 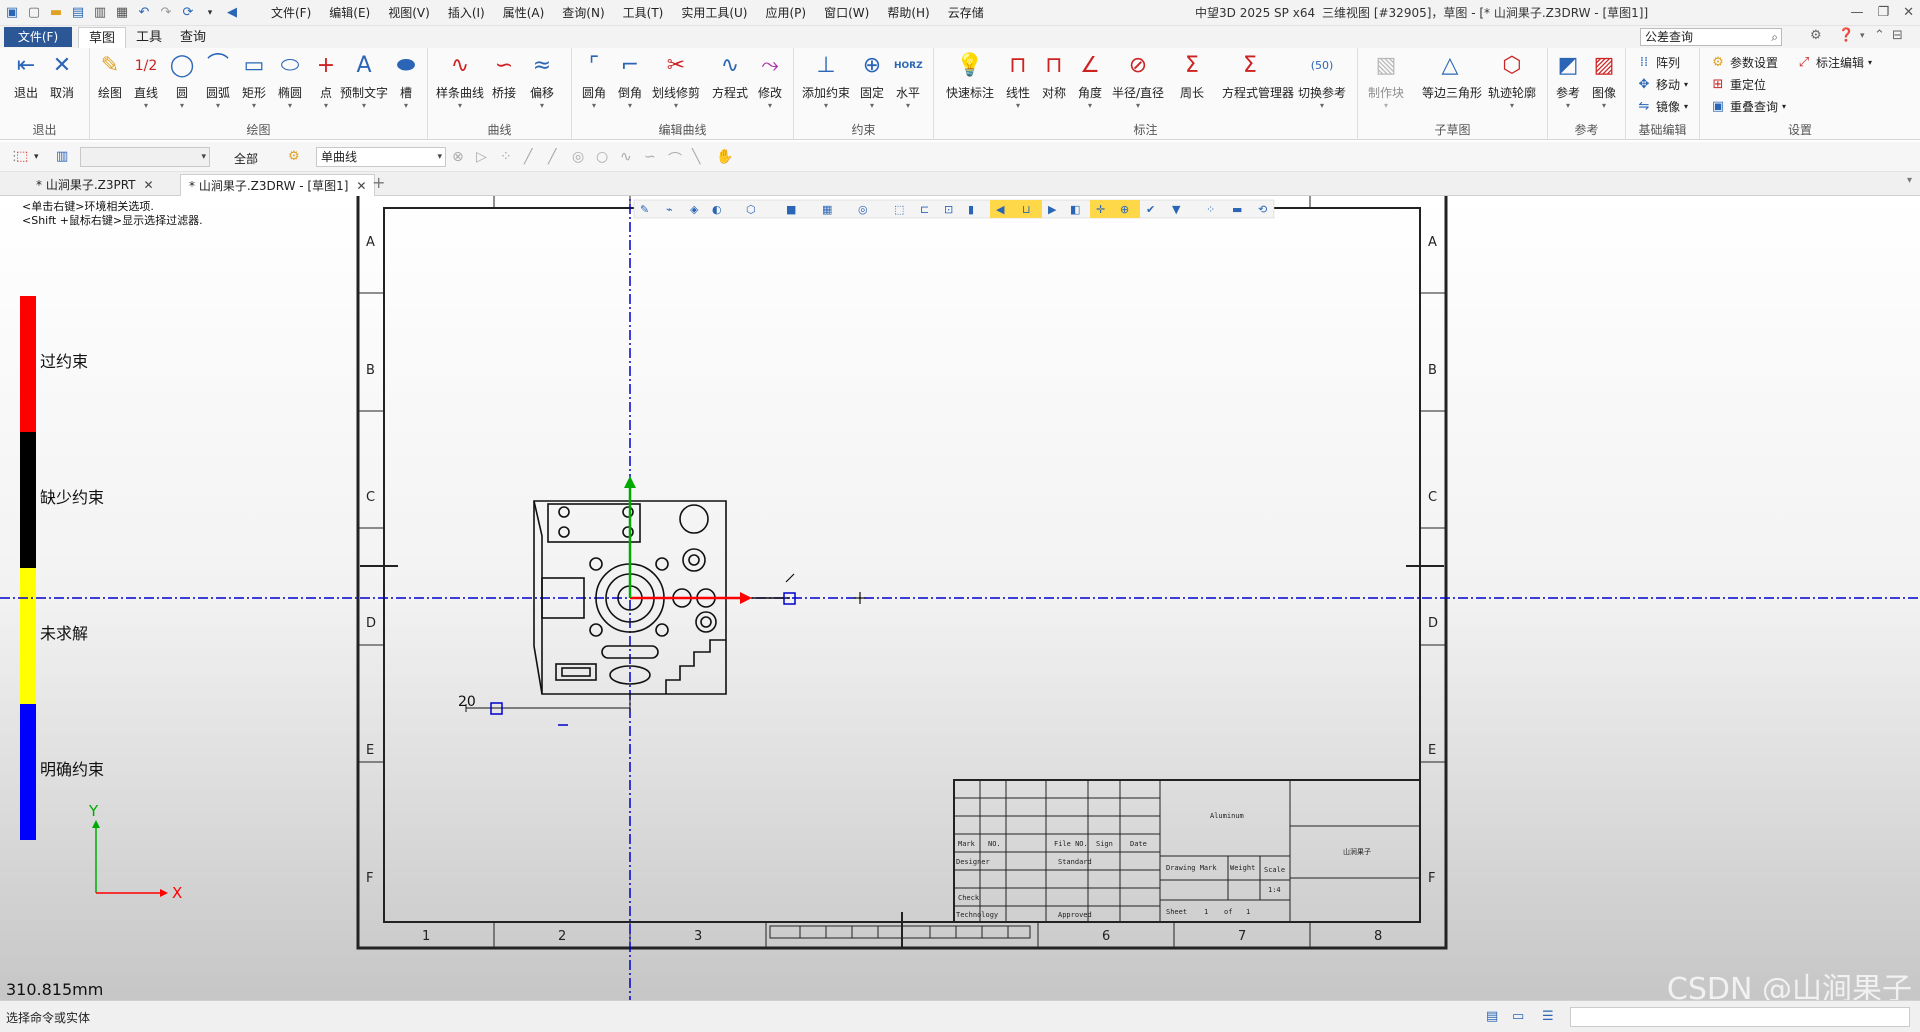 I want to click on snap-line-icon: ╱, so click(x=528, y=157).